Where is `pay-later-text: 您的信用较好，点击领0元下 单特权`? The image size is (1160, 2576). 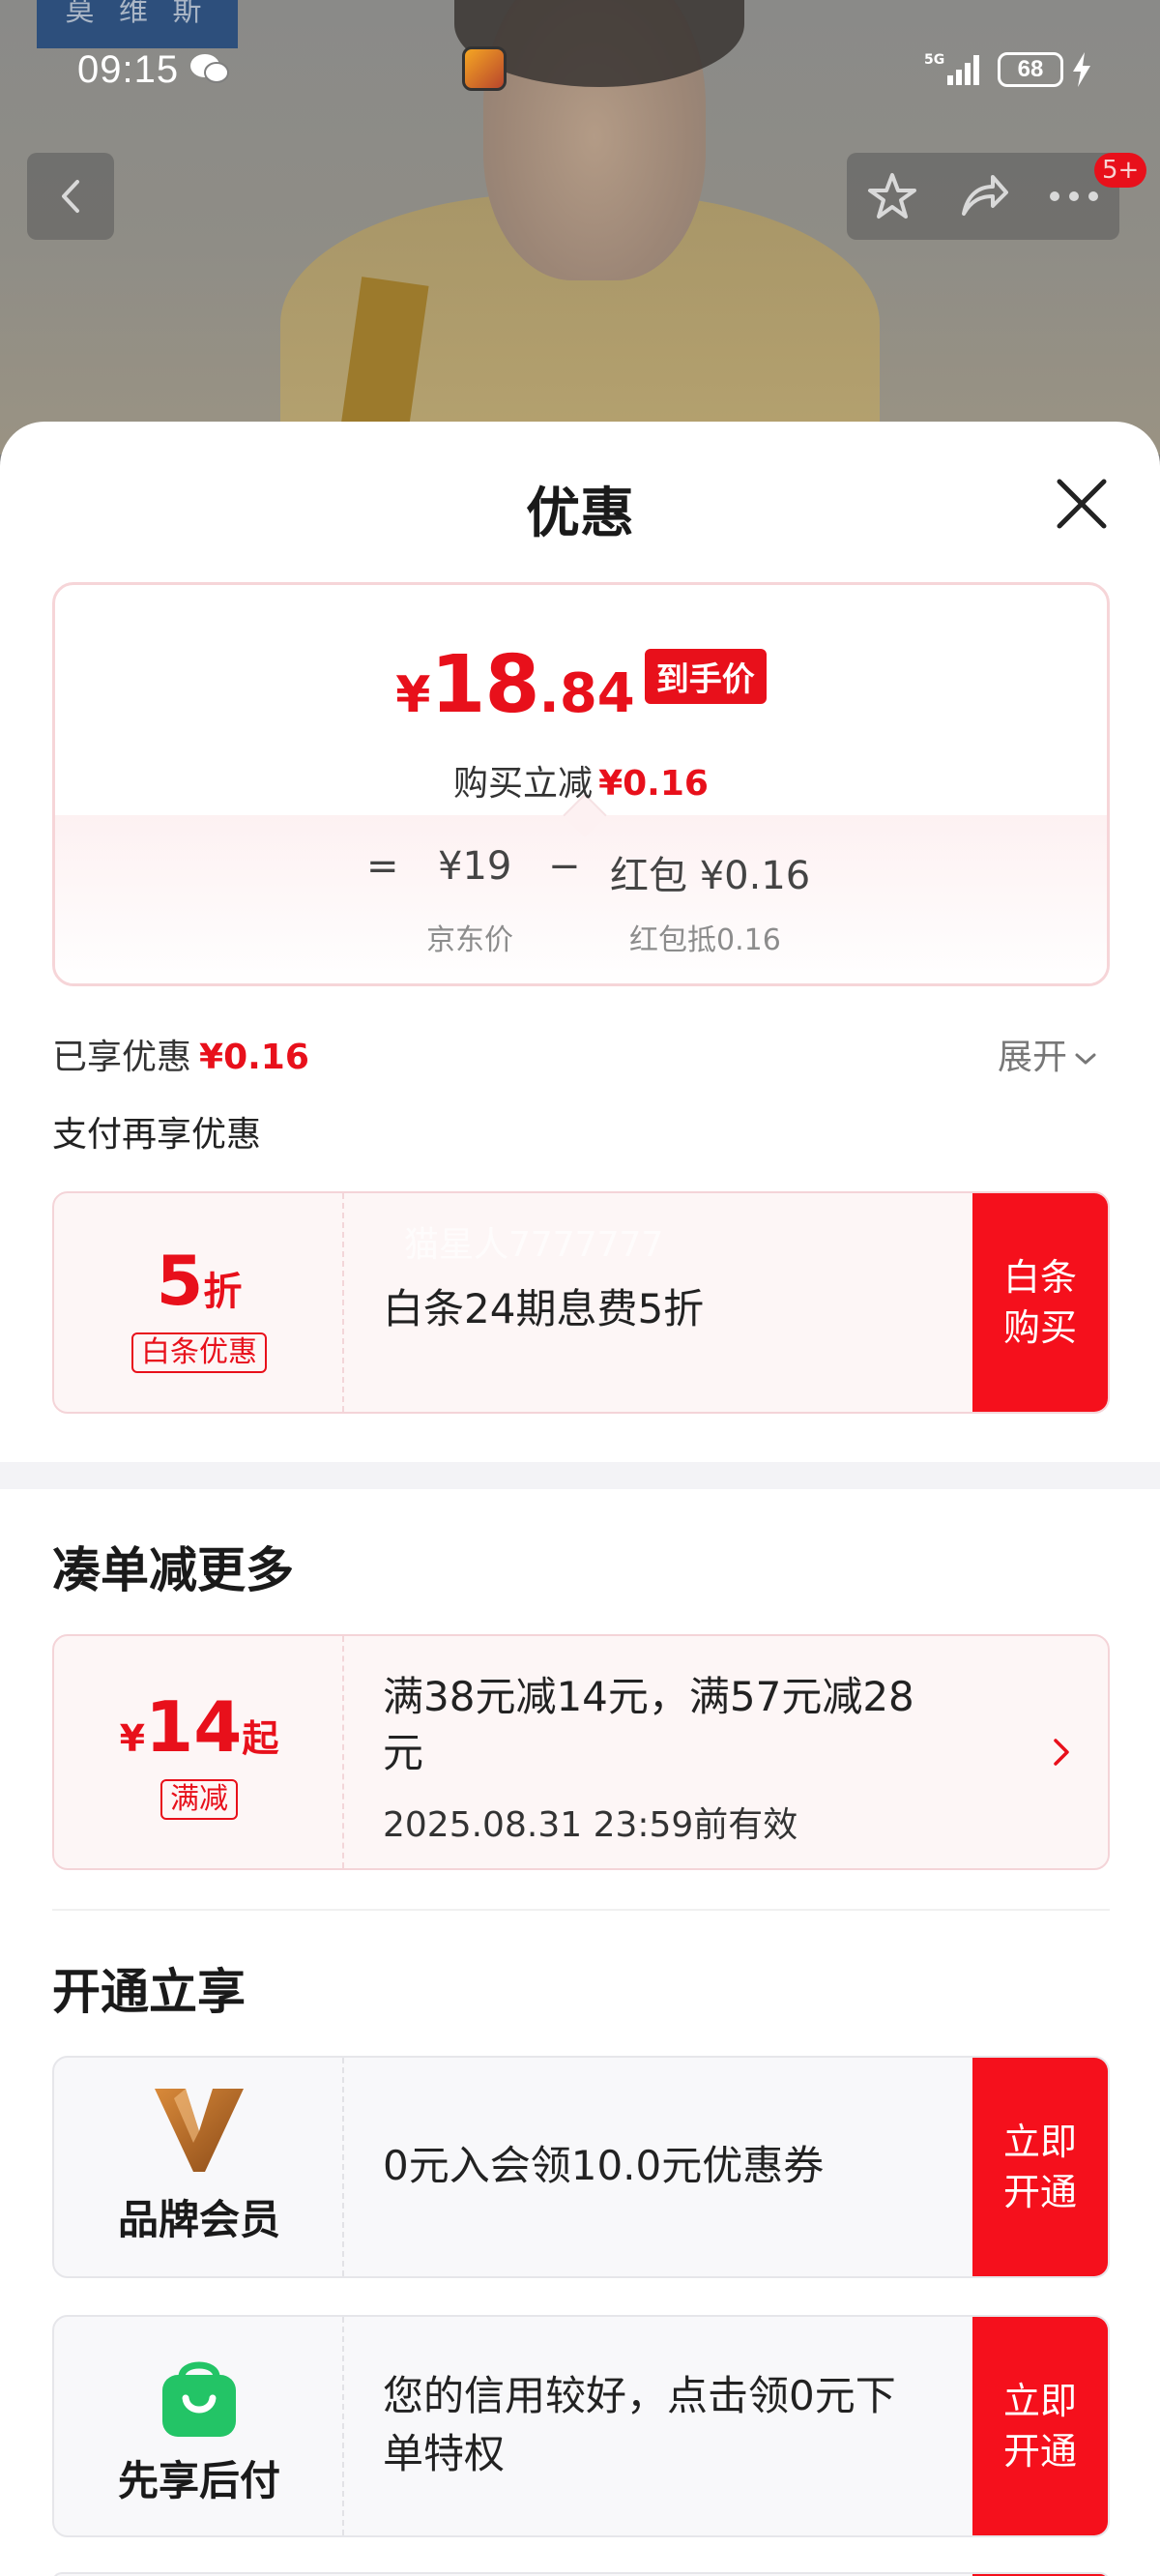
pay-later-text: 您的信用较好，点击领0元下 单特权 is located at coordinates (639, 2425).